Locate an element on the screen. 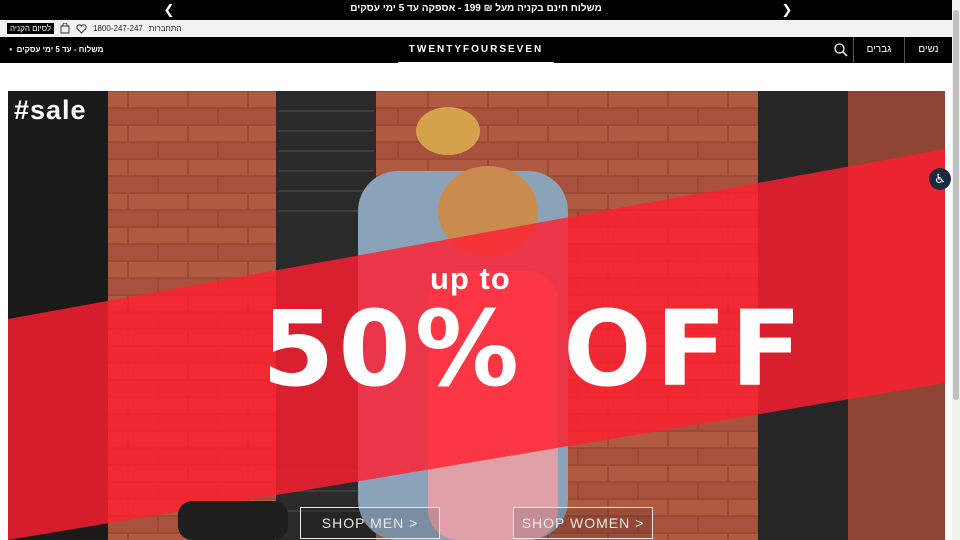 The width and height of the screenshot is (960, 540). checkout-button: לסיום הקניה is located at coordinates (31, 28).